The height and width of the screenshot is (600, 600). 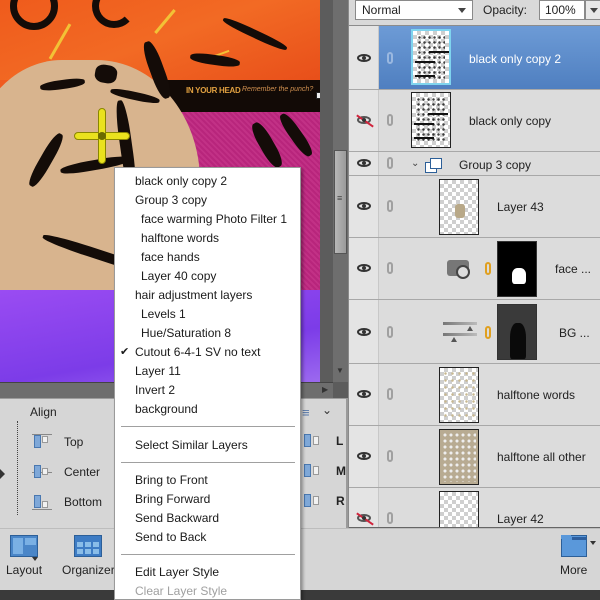 I want to click on menu-item-layer: Layer 40 copy, so click(x=207, y=276).